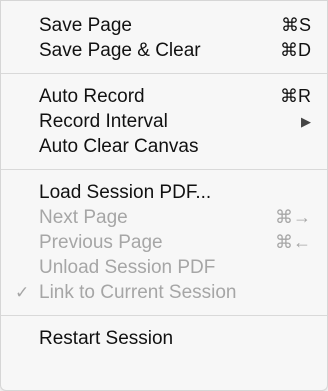 The image size is (328, 391). I want to click on menu-item-auto-record: Auto Record ⌘R, so click(164, 96).